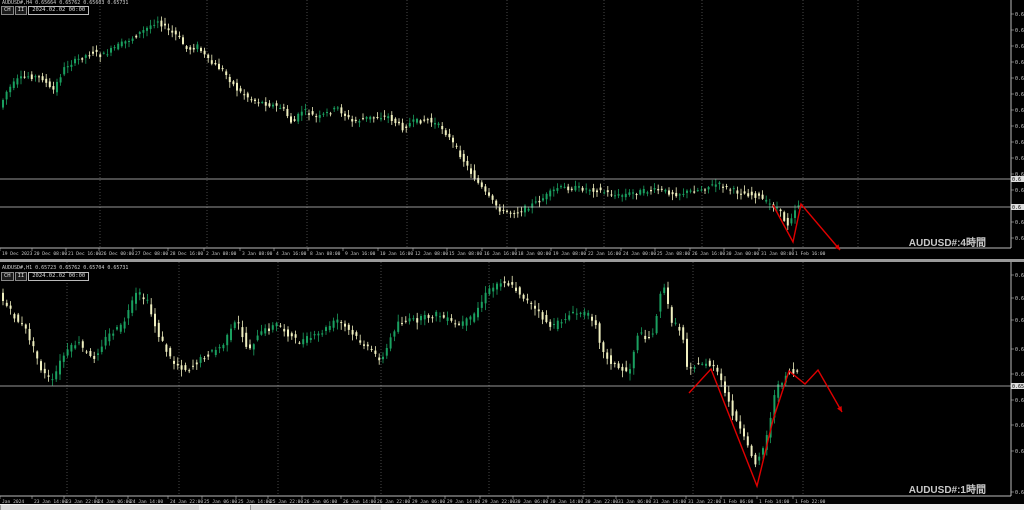  Describe the element at coordinates (7, 10) in the screenshot. I see `h4-ch-button: CH` at that location.